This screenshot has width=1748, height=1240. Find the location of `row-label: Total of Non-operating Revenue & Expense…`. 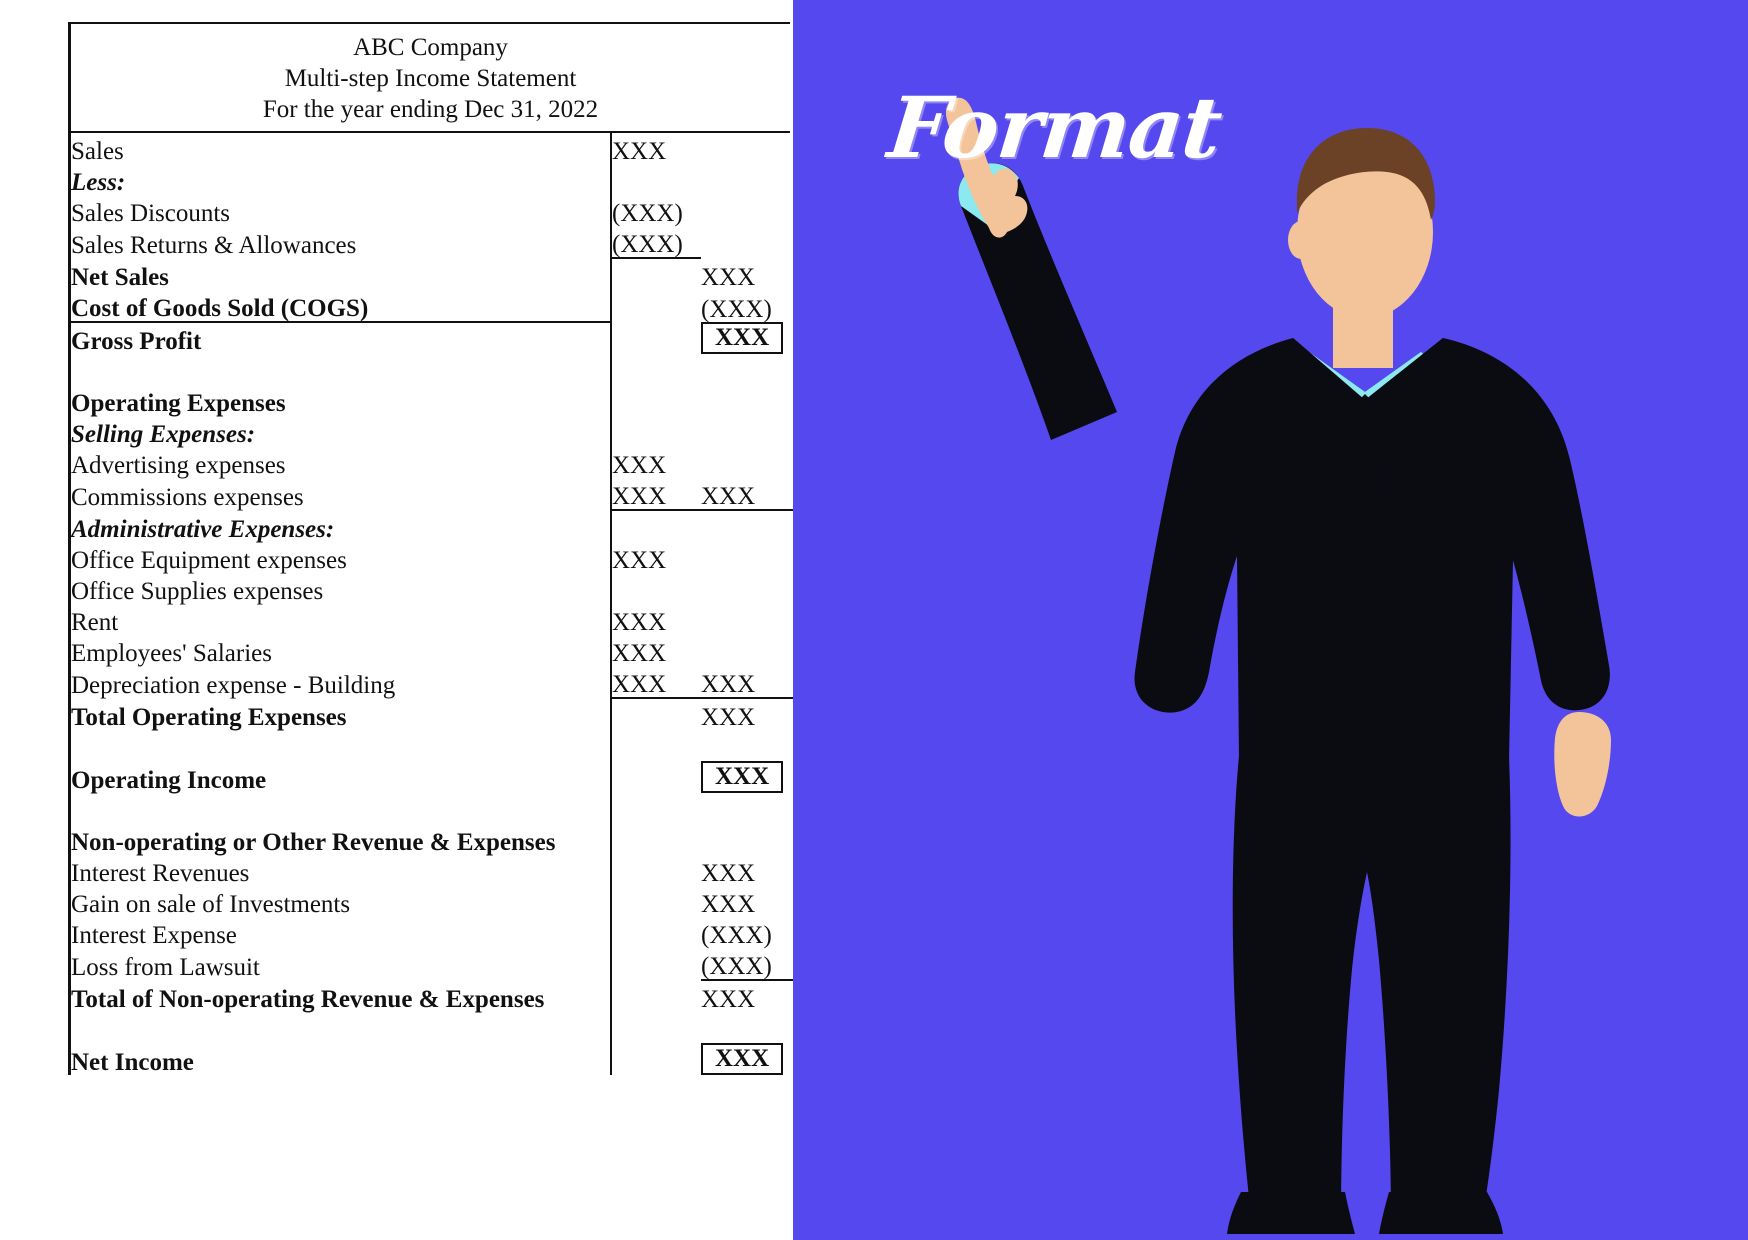

row-label: Total of Non-operating Revenue & Expense… is located at coordinates (341, 996).